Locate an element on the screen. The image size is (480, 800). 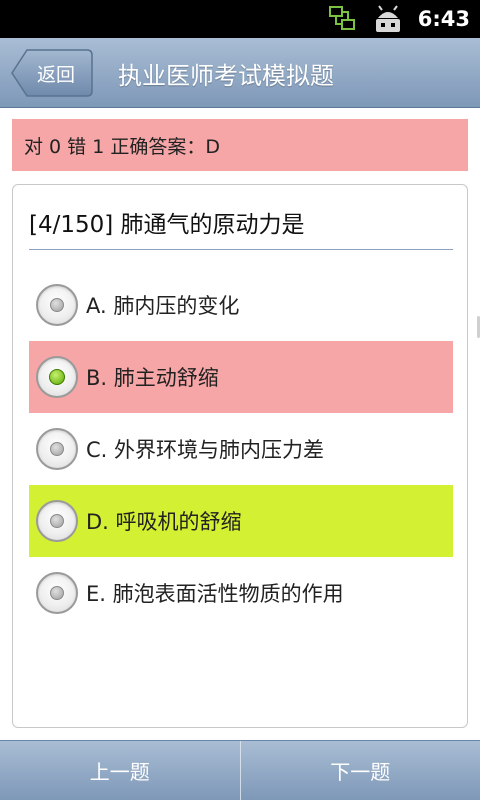
option-b: B. 肺主动舒缩 is located at coordinates (241, 377).